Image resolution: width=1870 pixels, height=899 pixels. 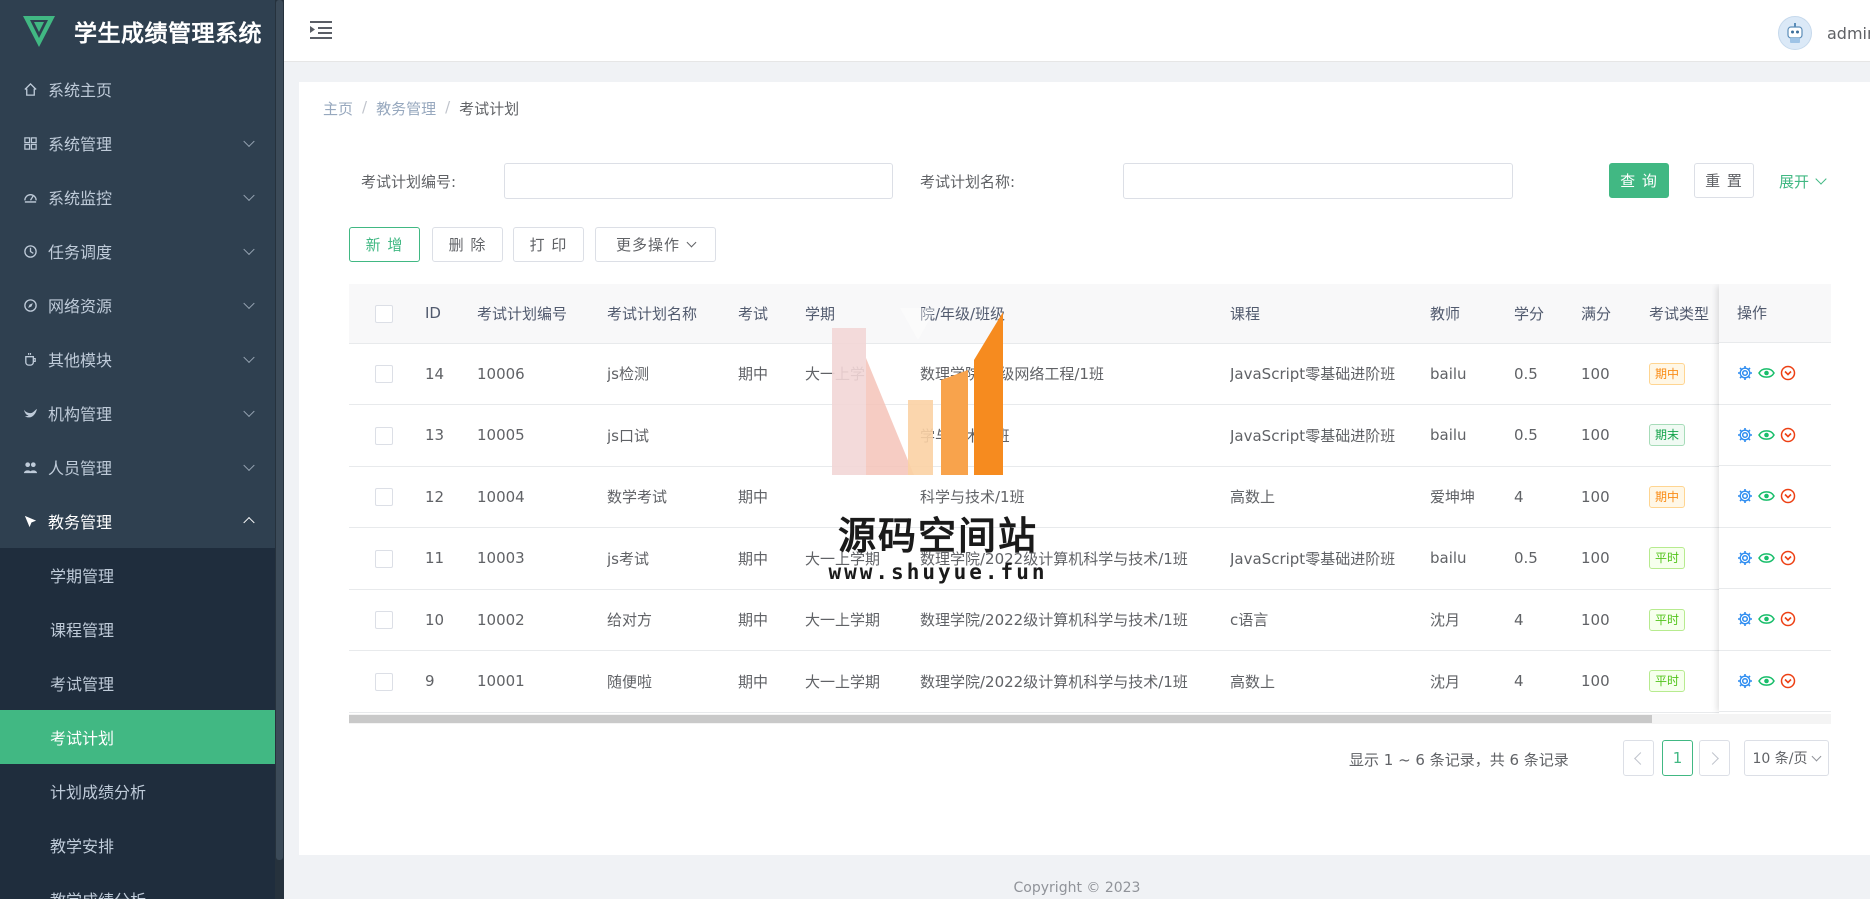 I want to click on sidebar-item-label: 人员管理, so click(x=80, y=468).